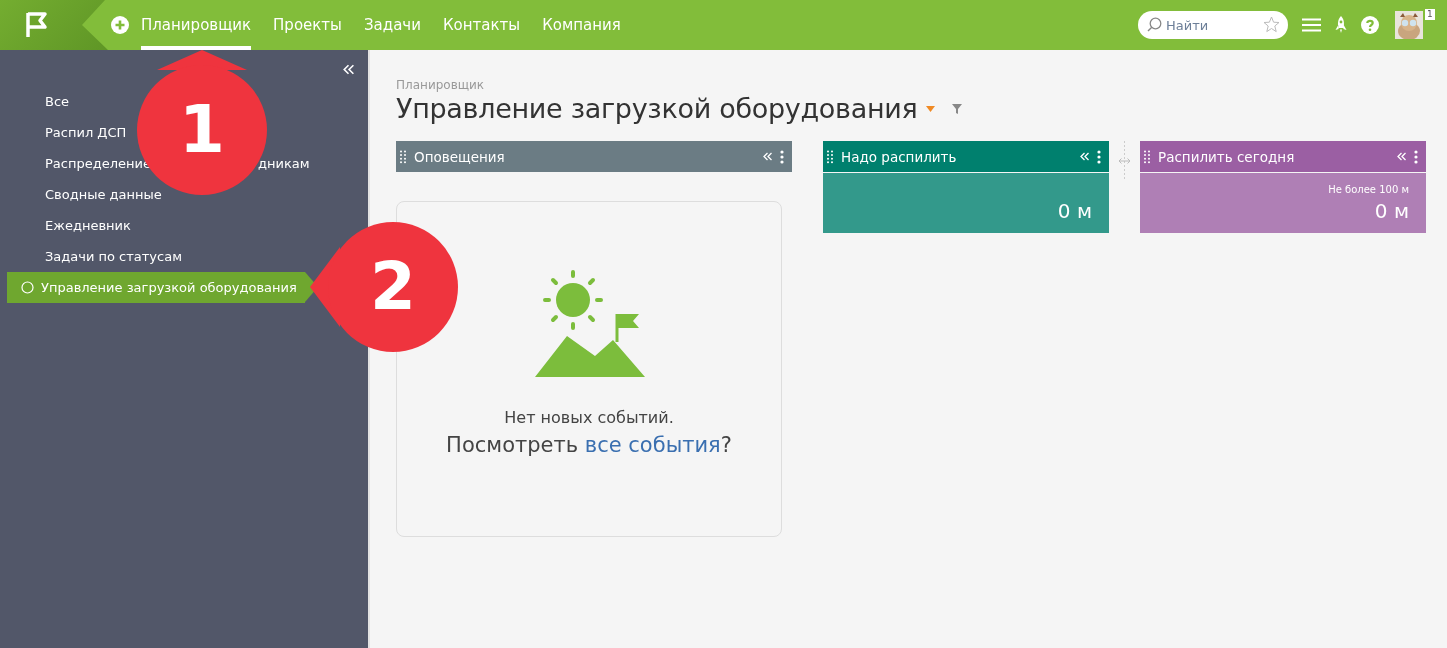 Image resolution: width=1447 pixels, height=648 pixels. I want to click on notification-count: 1, so click(1430, 14).